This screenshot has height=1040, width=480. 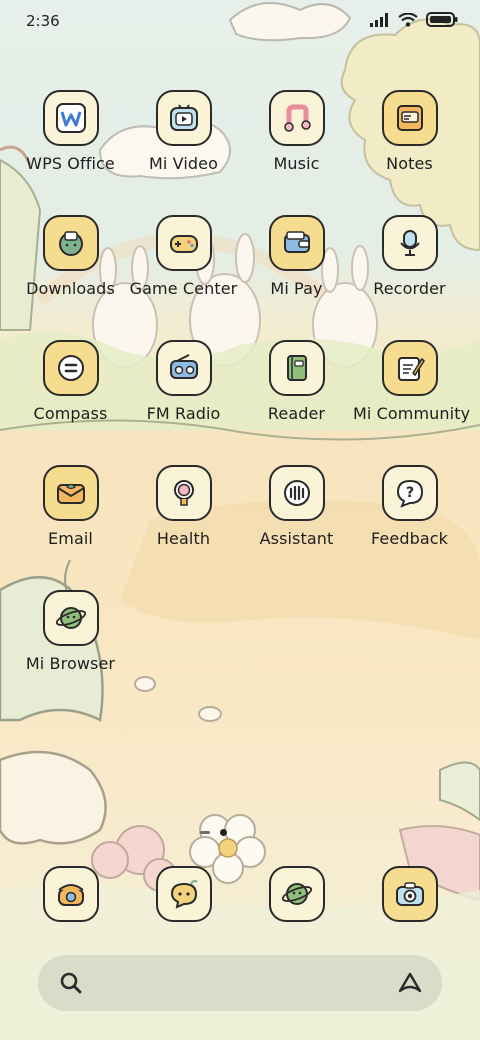 I want to click on mi-browser-icon, so click(x=70, y=618).